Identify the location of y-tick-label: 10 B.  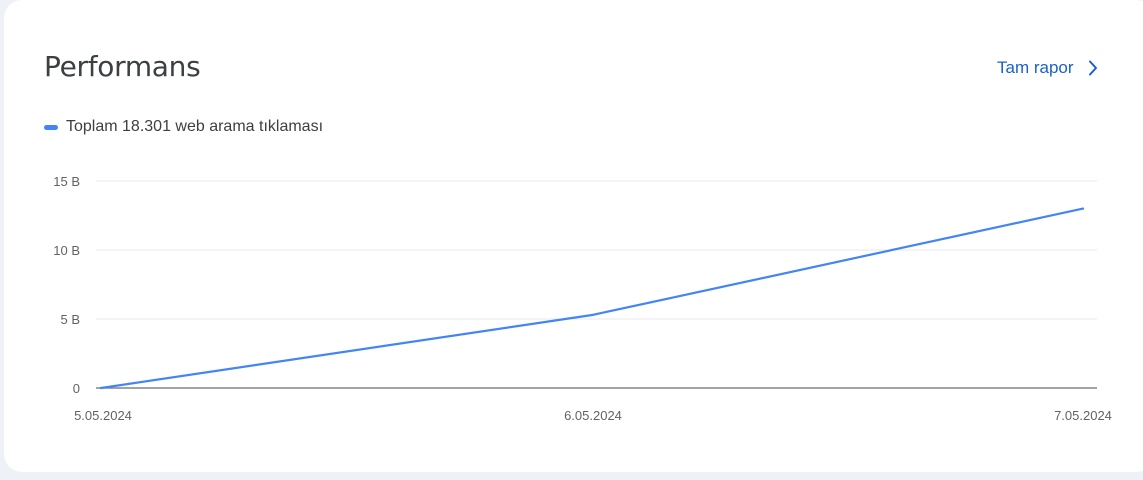
(66, 250).